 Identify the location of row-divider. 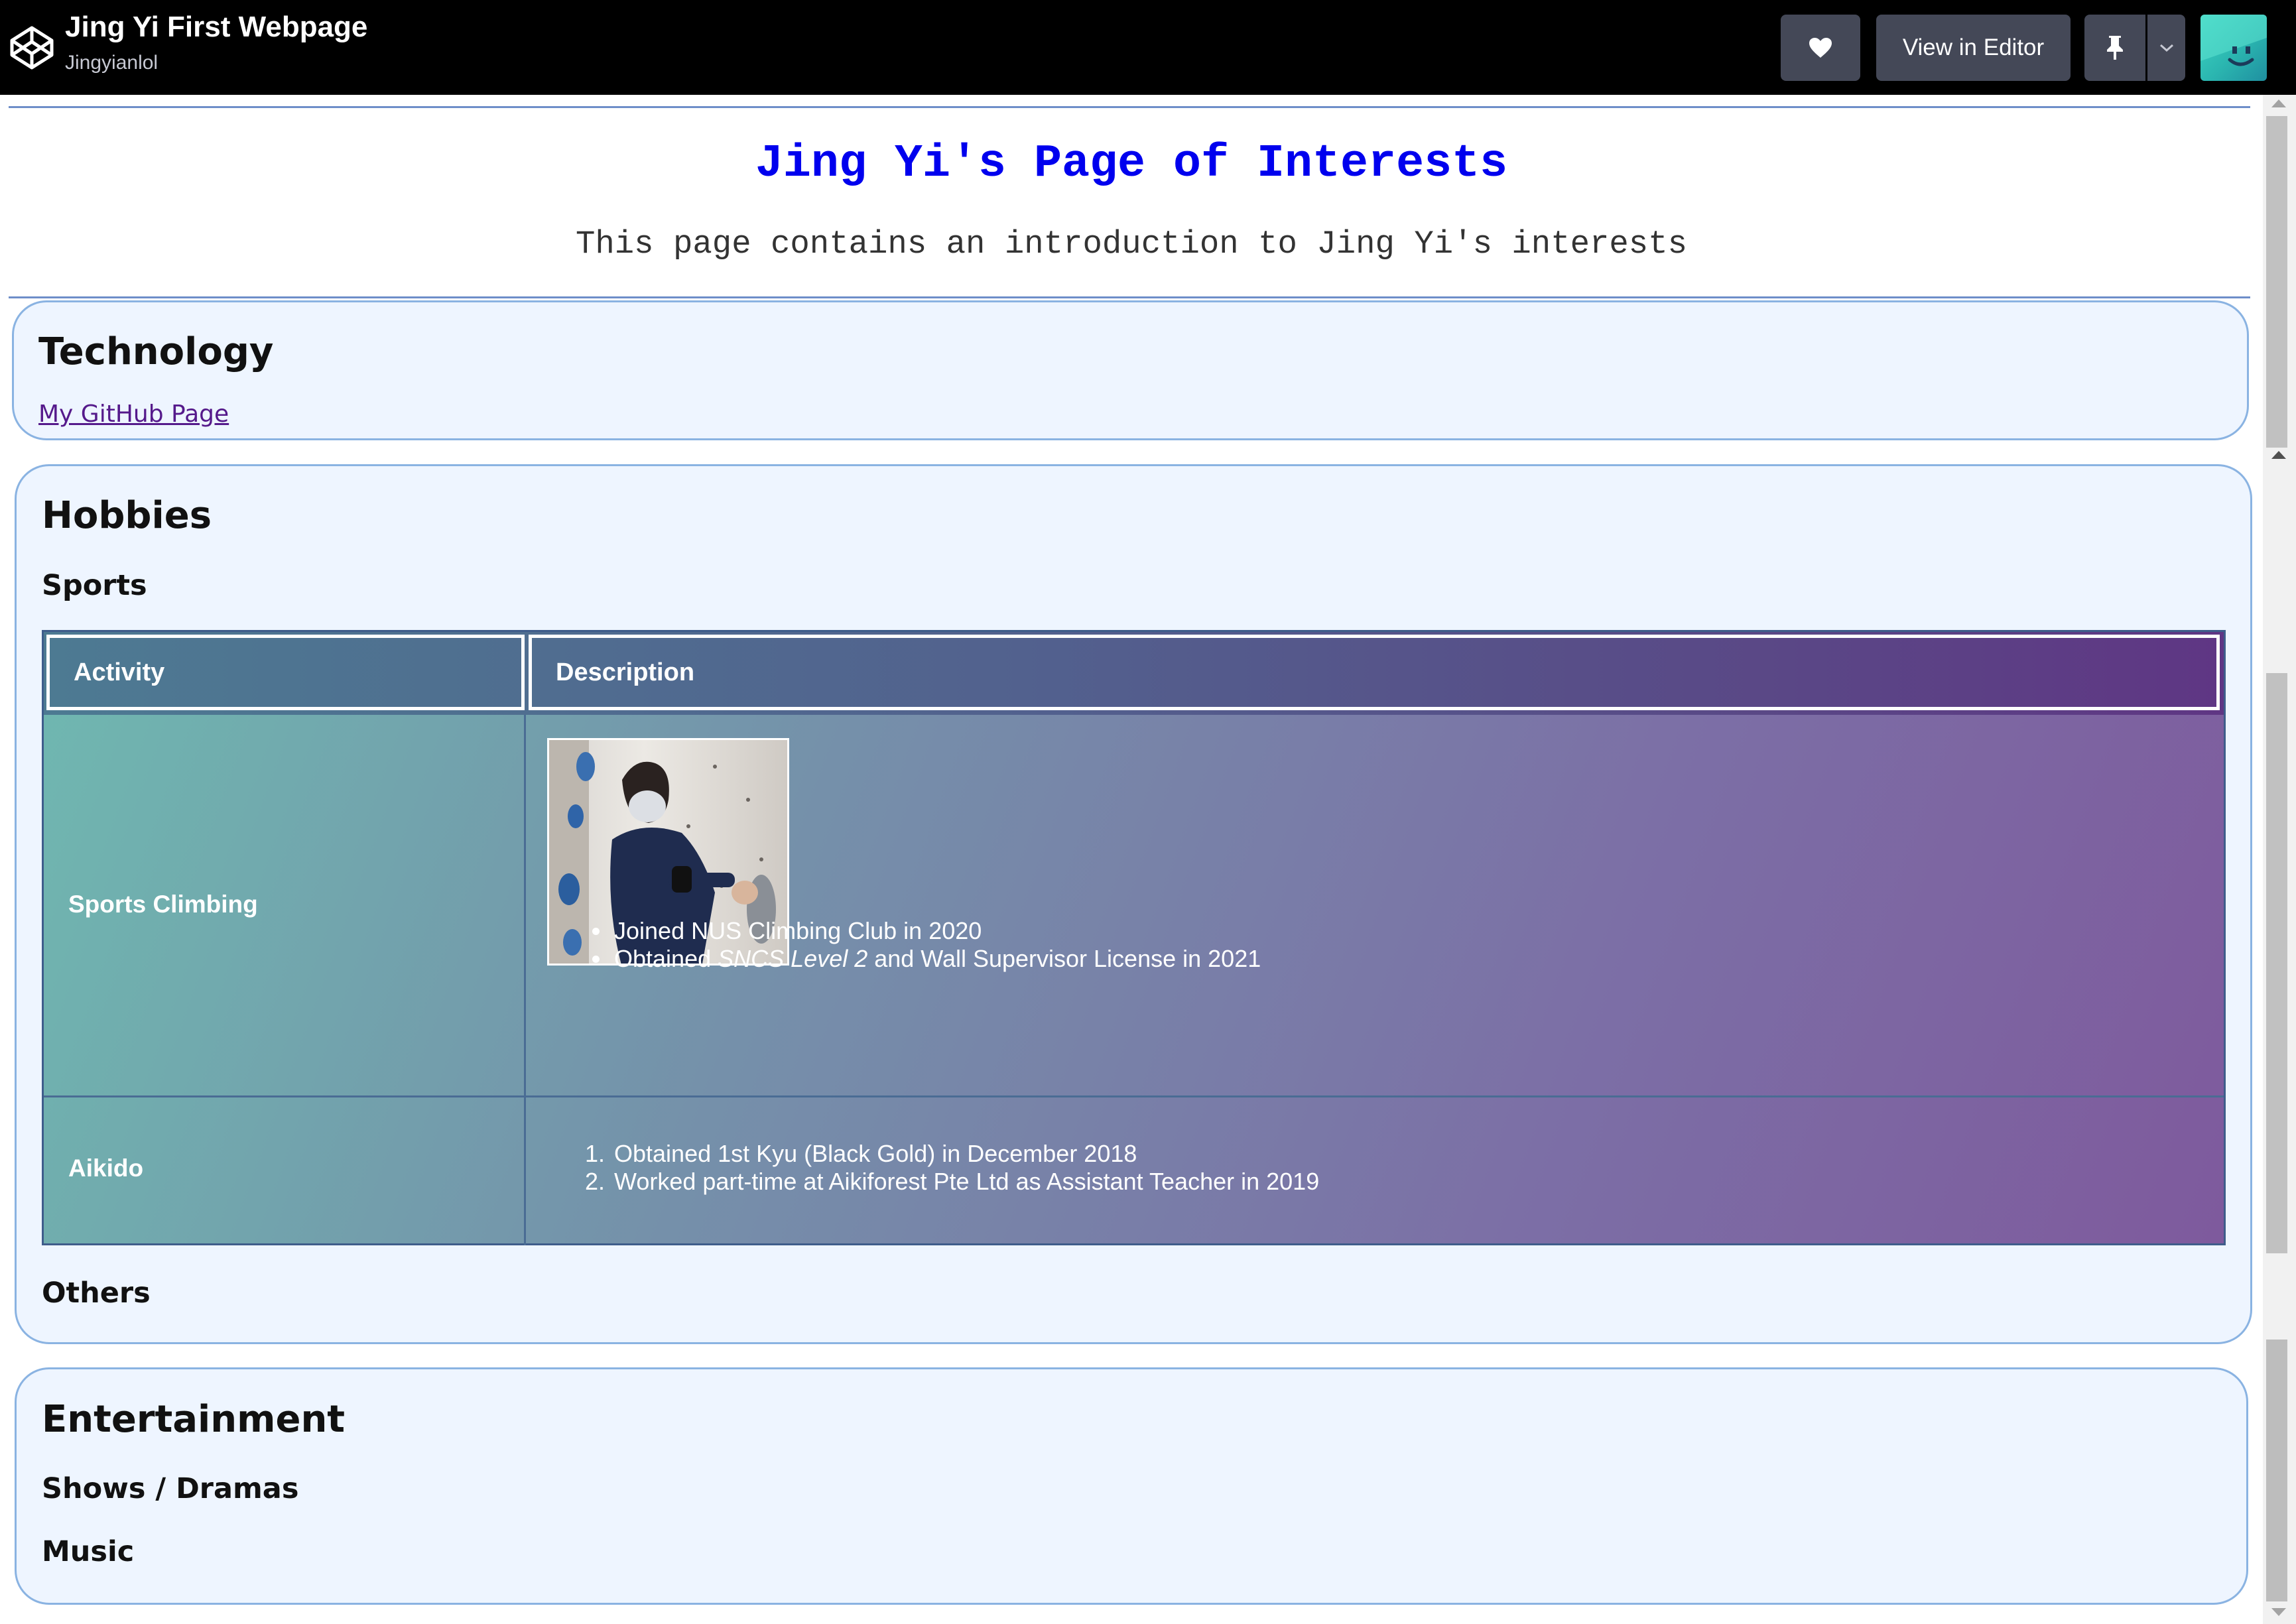
(1134, 1096).